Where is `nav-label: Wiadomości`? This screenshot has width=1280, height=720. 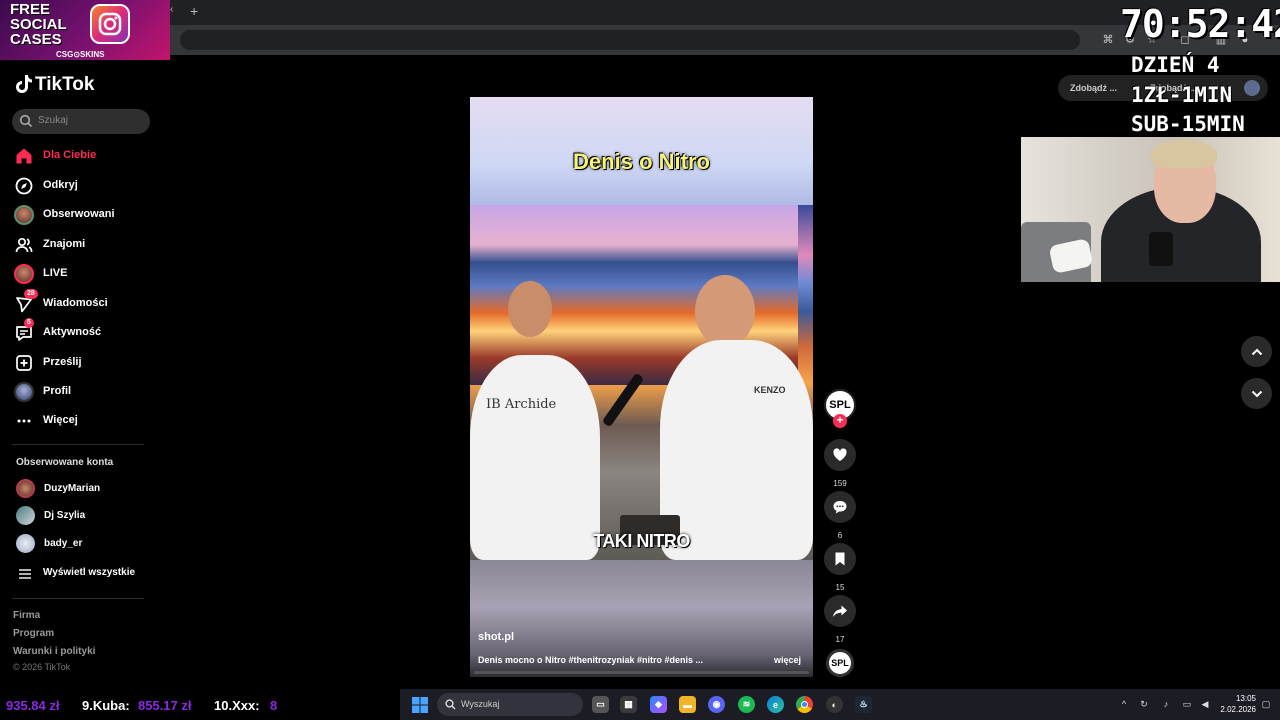 nav-label: Wiadomości is located at coordinates (75, 303).